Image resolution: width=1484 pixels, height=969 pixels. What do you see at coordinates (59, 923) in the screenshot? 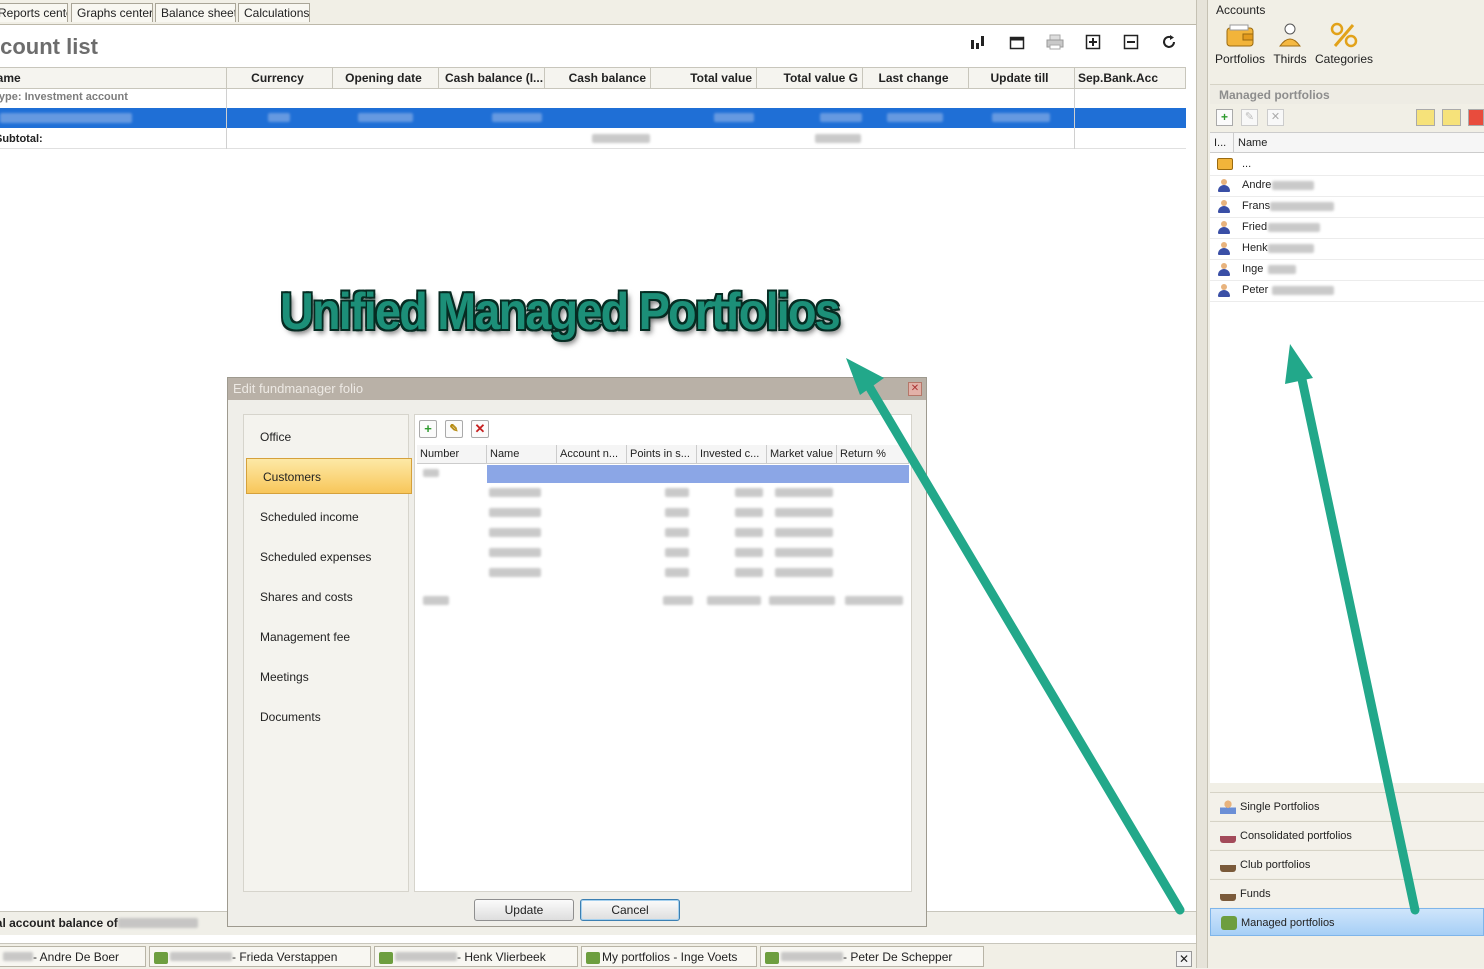
I see `total-balance-label: Total account balance of` at bounding box center [59, 923].